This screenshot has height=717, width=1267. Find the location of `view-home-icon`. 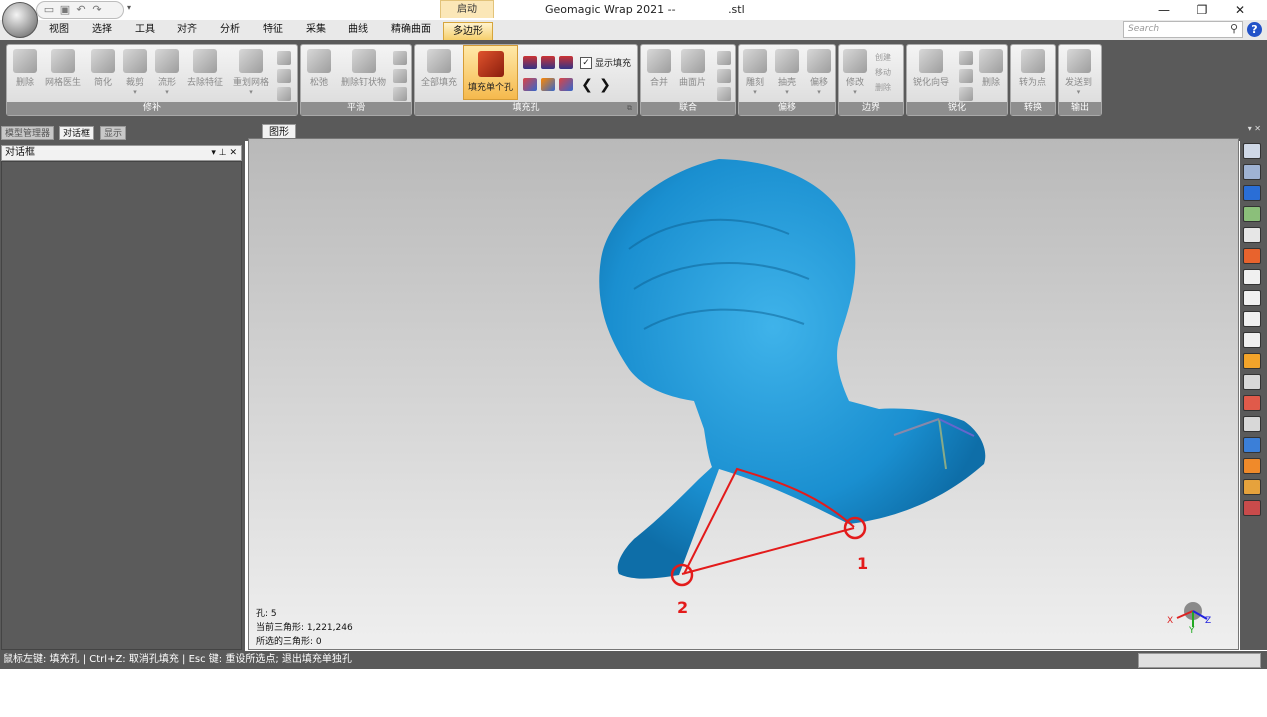

view-home-icon is located at coordinates (1252, 172).